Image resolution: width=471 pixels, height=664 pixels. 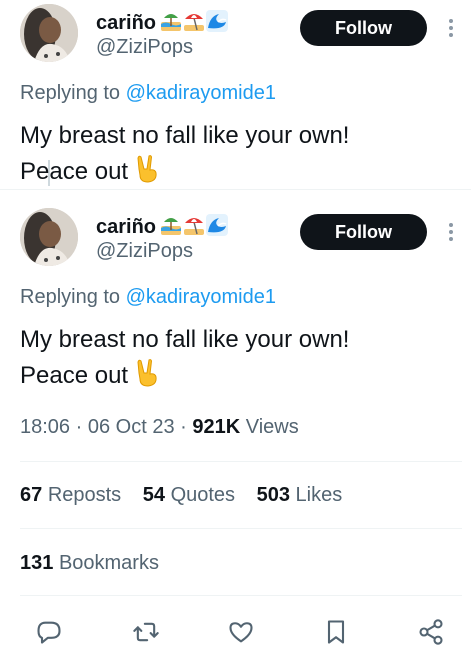 What do you see at coordinates (31, 495) in the screenshot?
I see `reposts-count: 67` at bounding box center [31, 495].